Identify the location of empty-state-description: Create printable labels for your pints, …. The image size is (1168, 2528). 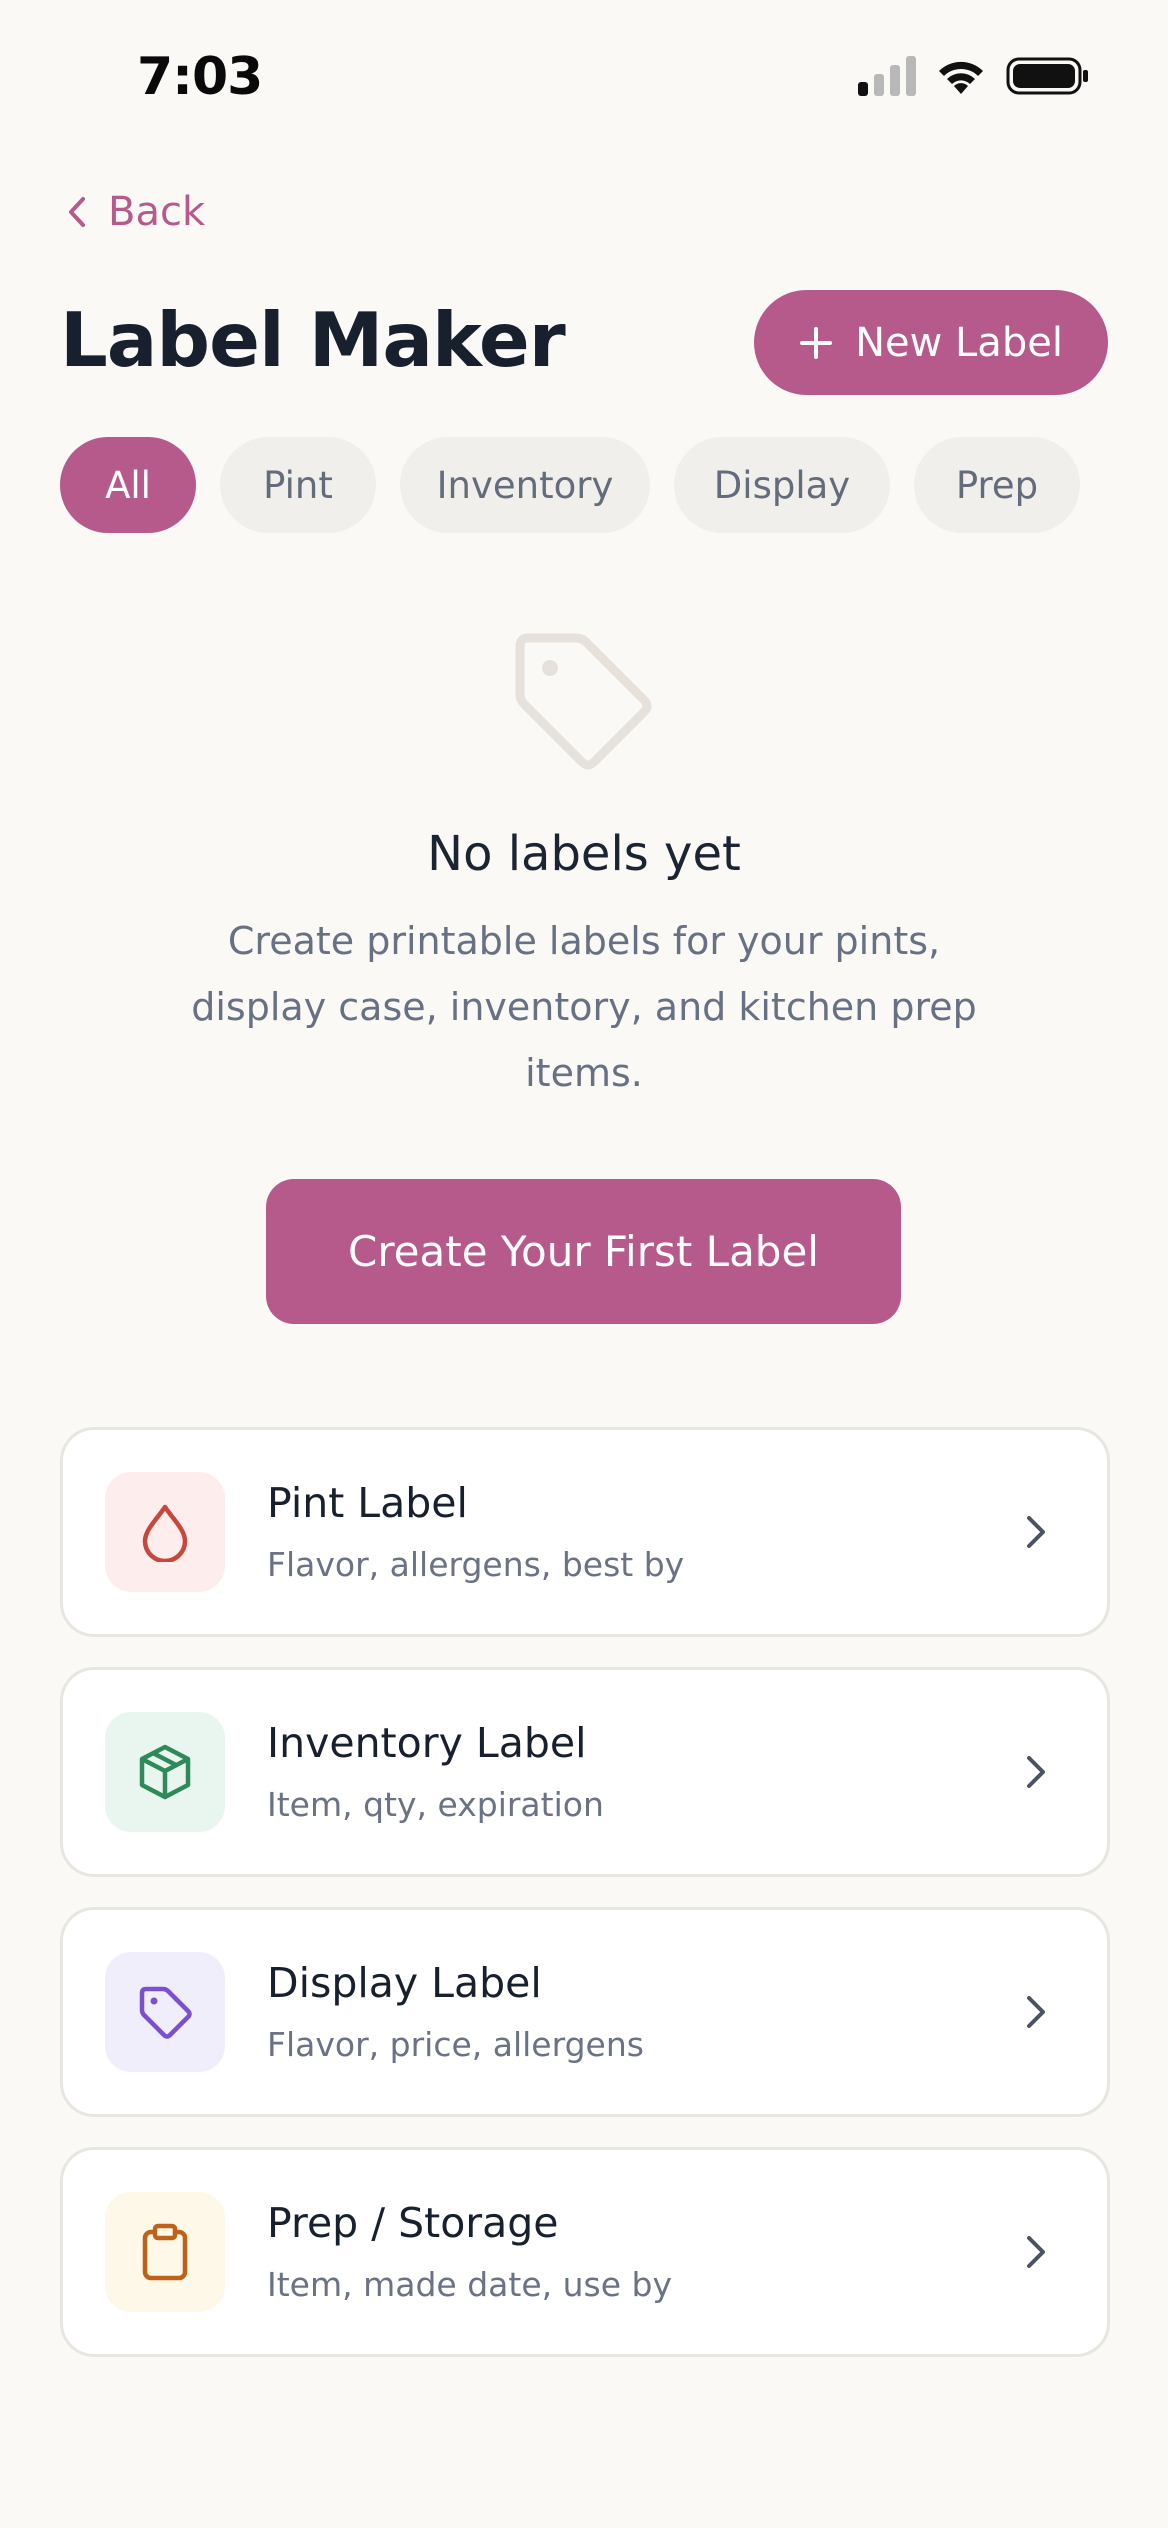
(584, 1007).